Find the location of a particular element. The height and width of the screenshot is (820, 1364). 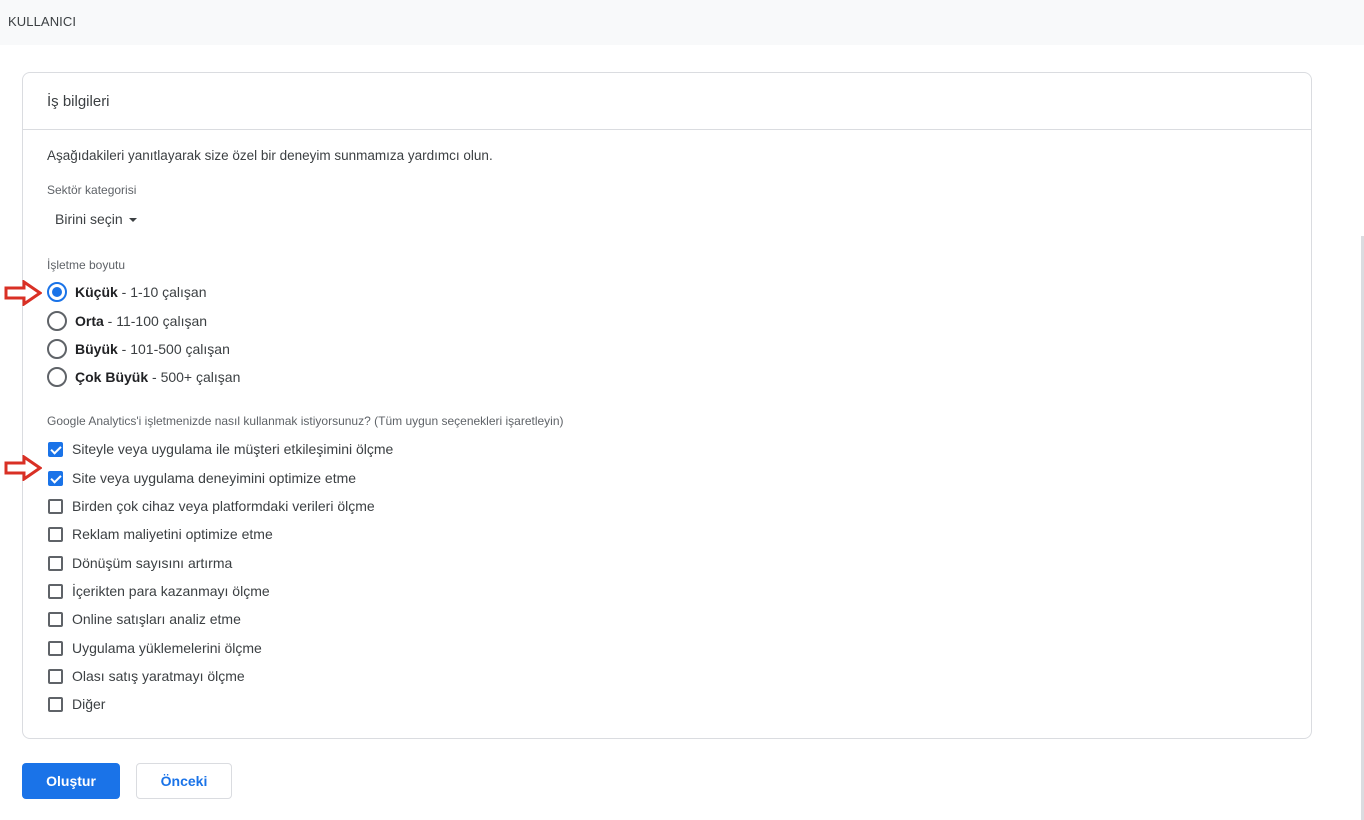

usage-option: Online satışları analiz etme is located at coordinates (144, 619).